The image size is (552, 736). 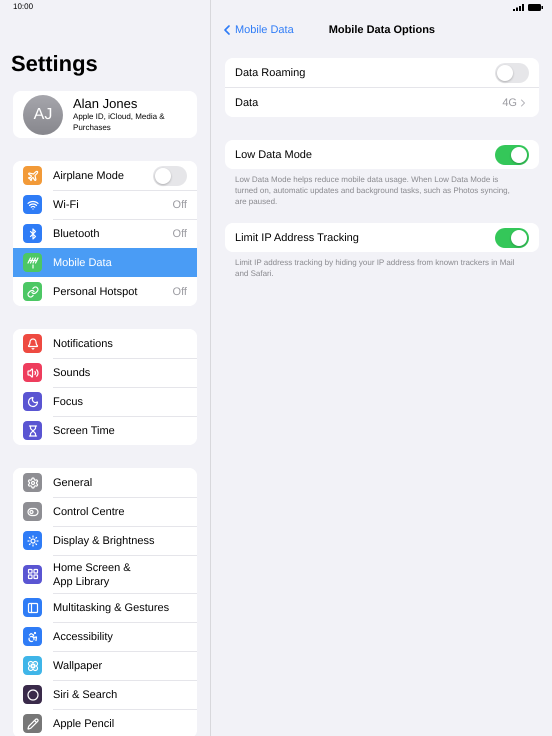 What do you see at coordinates (111, 608) in the screenshot?
I see `item-label: Multitasking & Gestures` at bounding box center [111, 608].